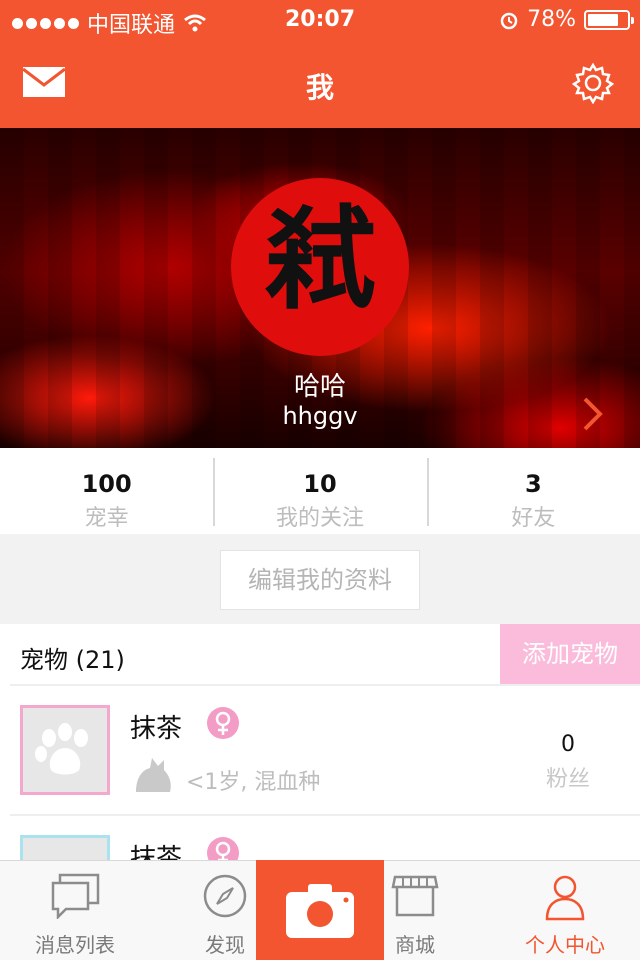  I want to click on battery-fill, so click(603, 19).